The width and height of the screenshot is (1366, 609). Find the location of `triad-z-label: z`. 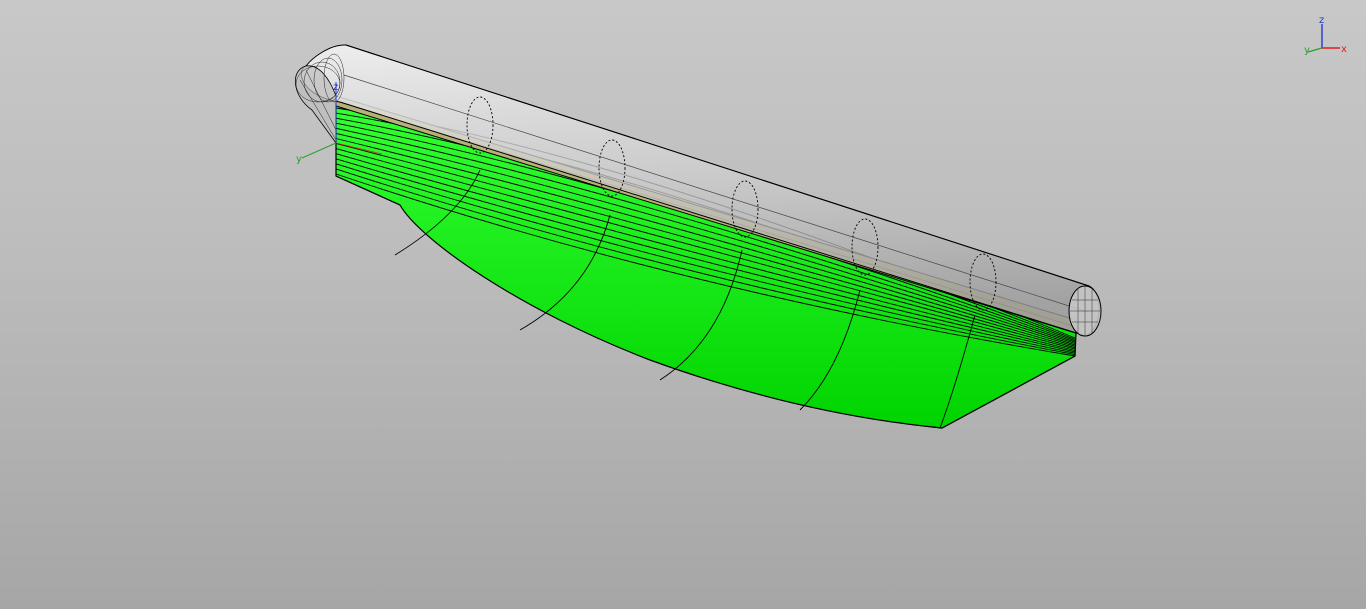

triad-z-label: z is located at coordinates (1321, 20).